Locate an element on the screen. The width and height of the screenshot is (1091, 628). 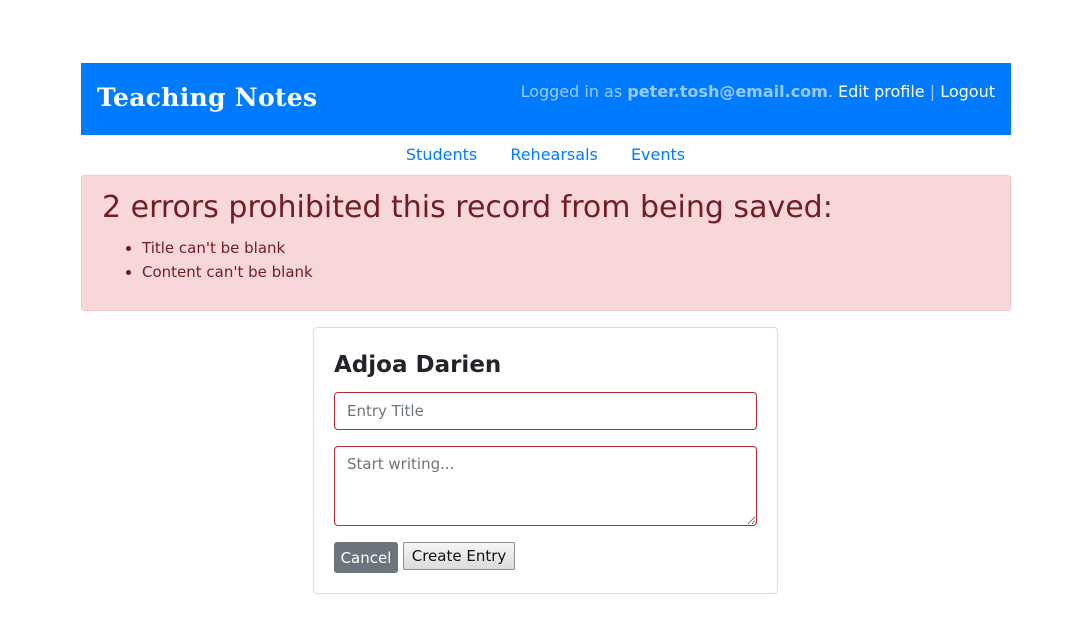
error-item: Content can't be blank is located at coordinates (227, 272).